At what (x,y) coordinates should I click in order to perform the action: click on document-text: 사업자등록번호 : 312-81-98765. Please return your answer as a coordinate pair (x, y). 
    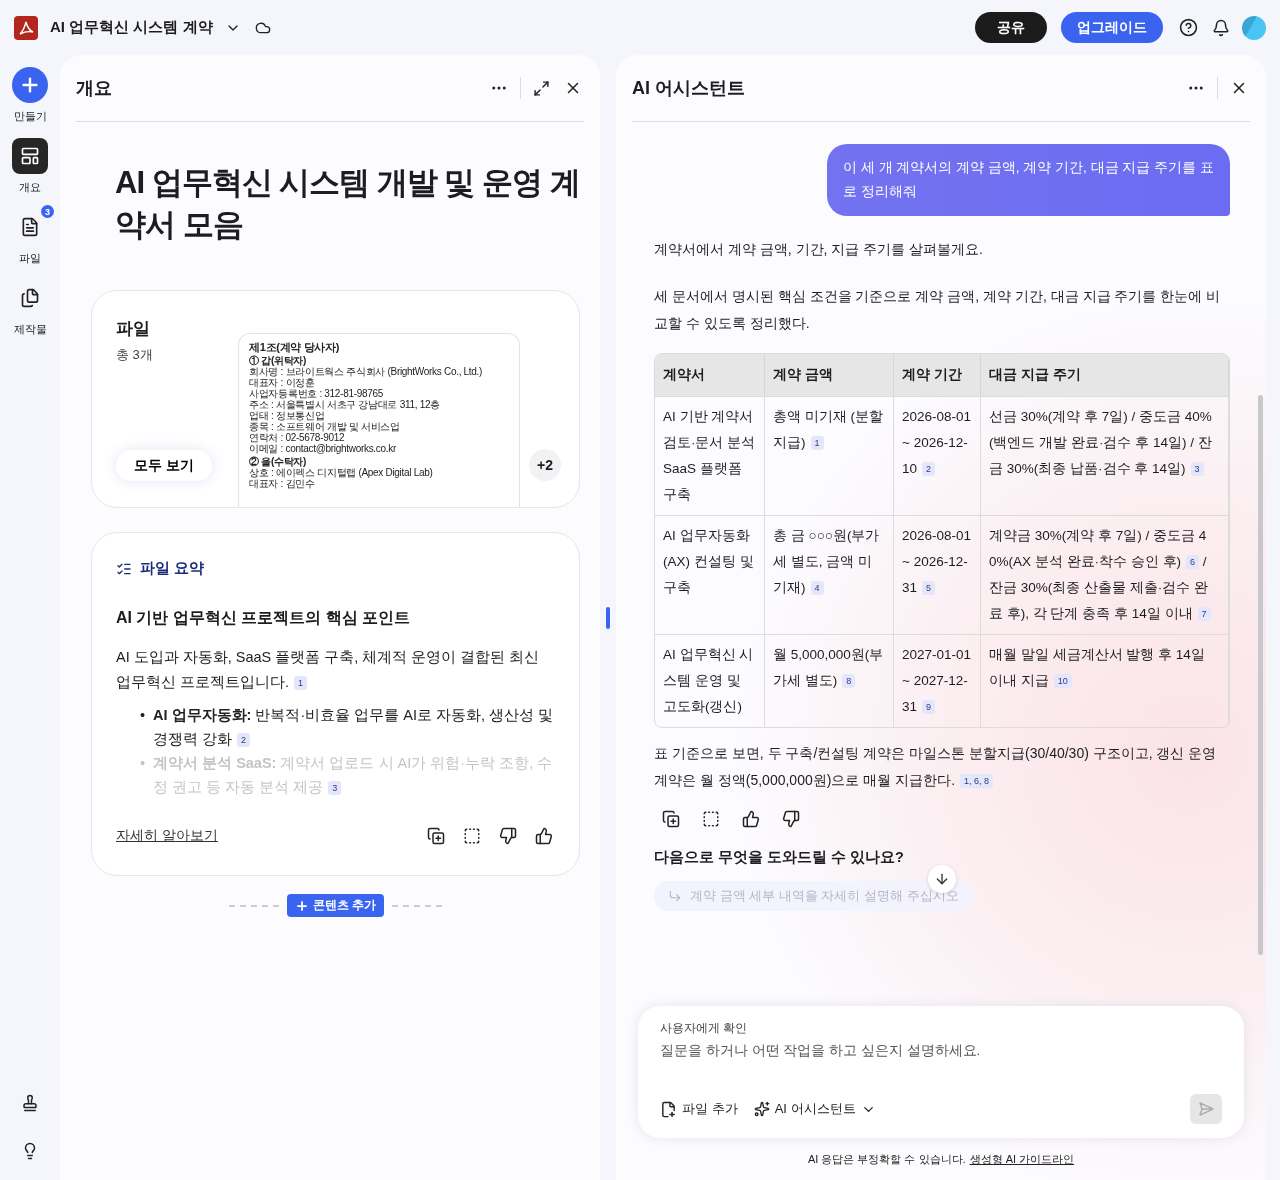
    Looking at the image, I should click on (316, 393).